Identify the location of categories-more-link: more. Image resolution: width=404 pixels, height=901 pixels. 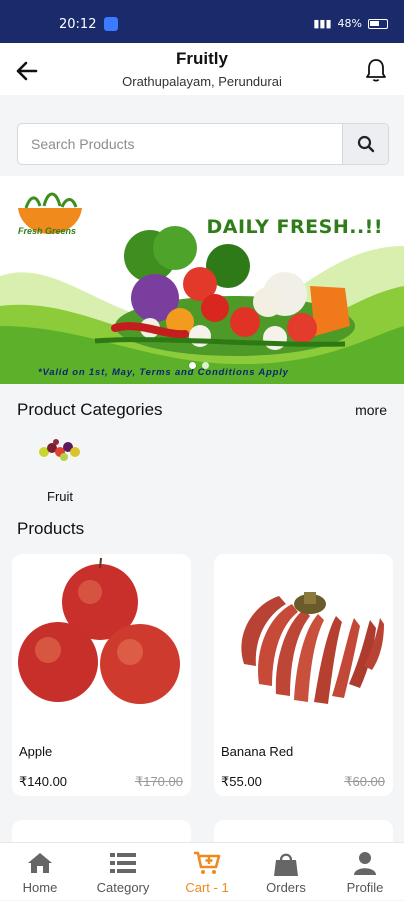
(371, 410).